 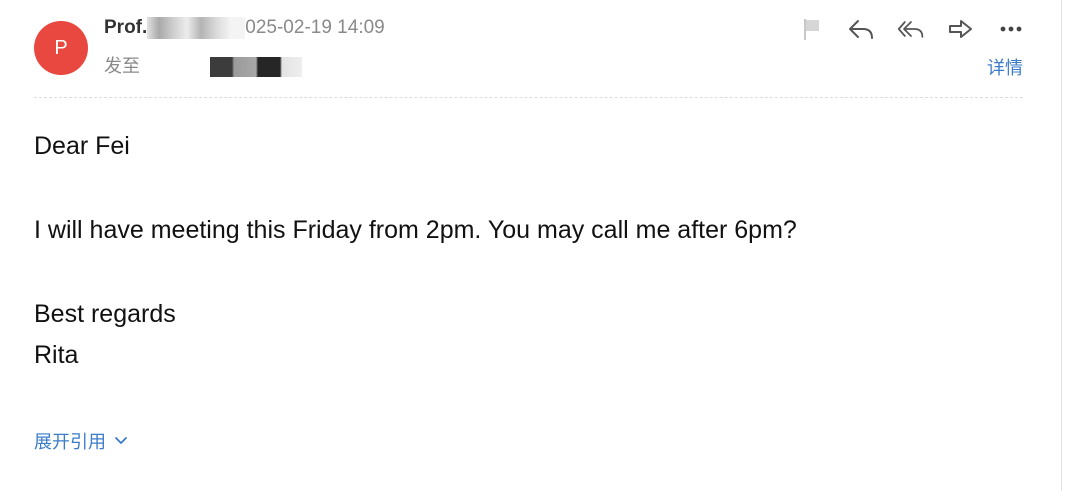 I want to click on details-link: 详情, so click(x=1005, y=67).